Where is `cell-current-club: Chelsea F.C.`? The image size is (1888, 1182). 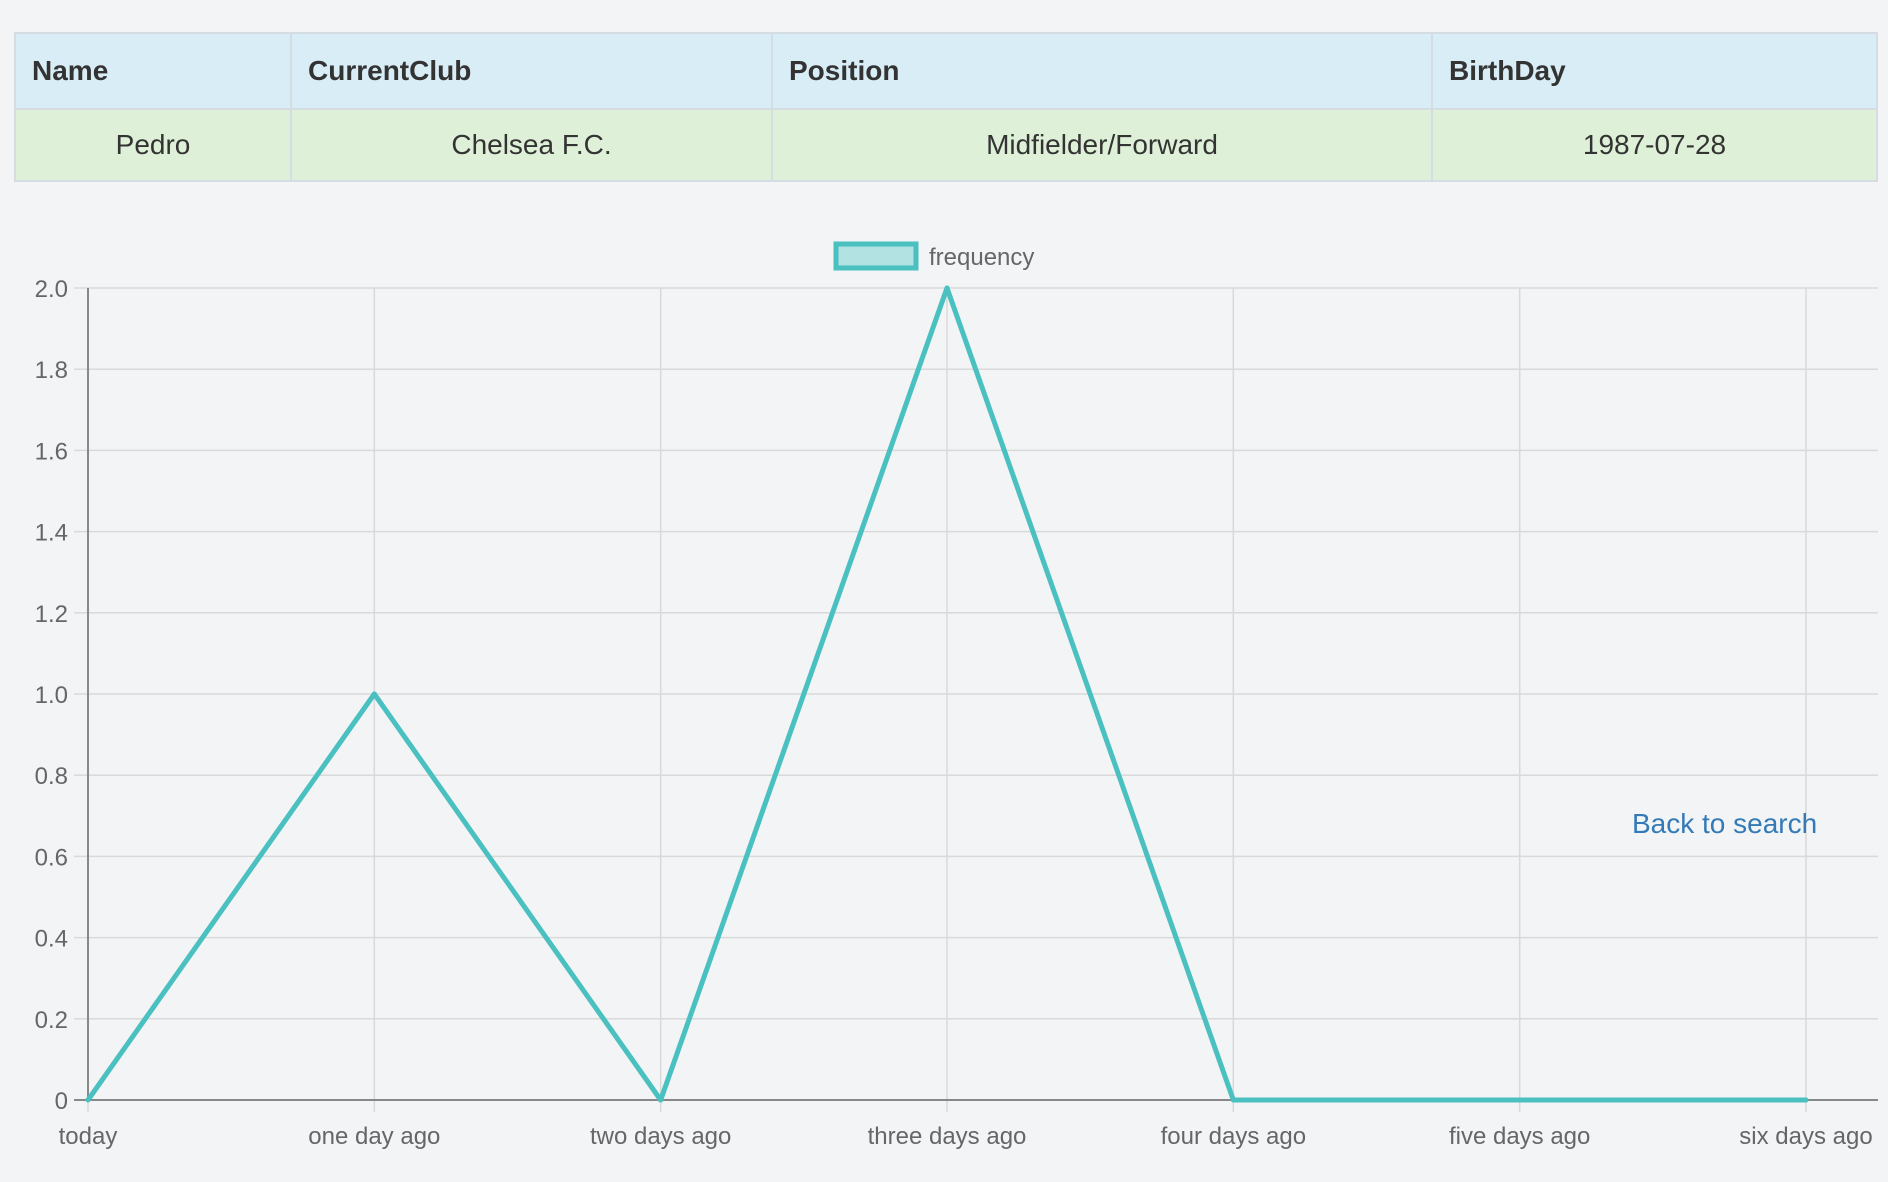
cell-current-club: Chelsea F.C. is located at coordinates (531, 145).